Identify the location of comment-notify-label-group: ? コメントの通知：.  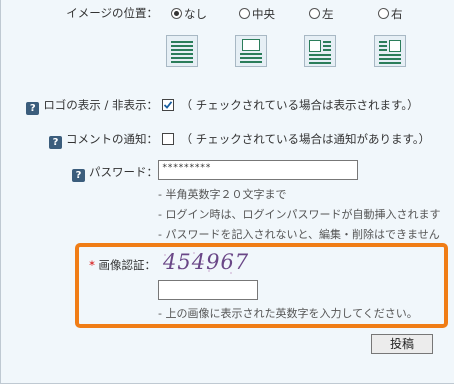
(79, 140).